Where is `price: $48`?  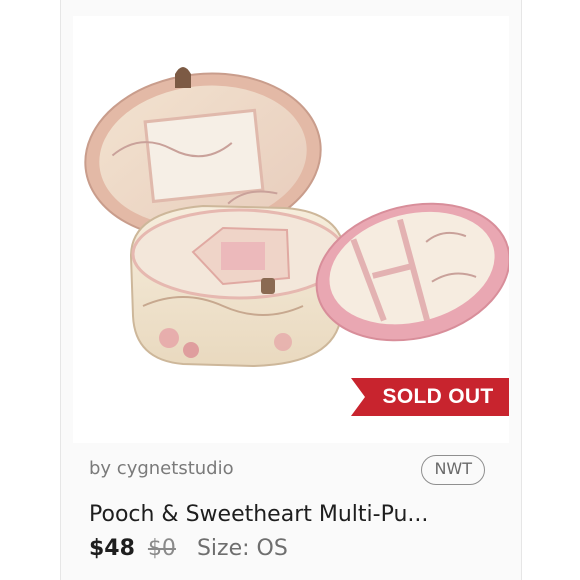 price: $48 is located at coordinates (112, 548).